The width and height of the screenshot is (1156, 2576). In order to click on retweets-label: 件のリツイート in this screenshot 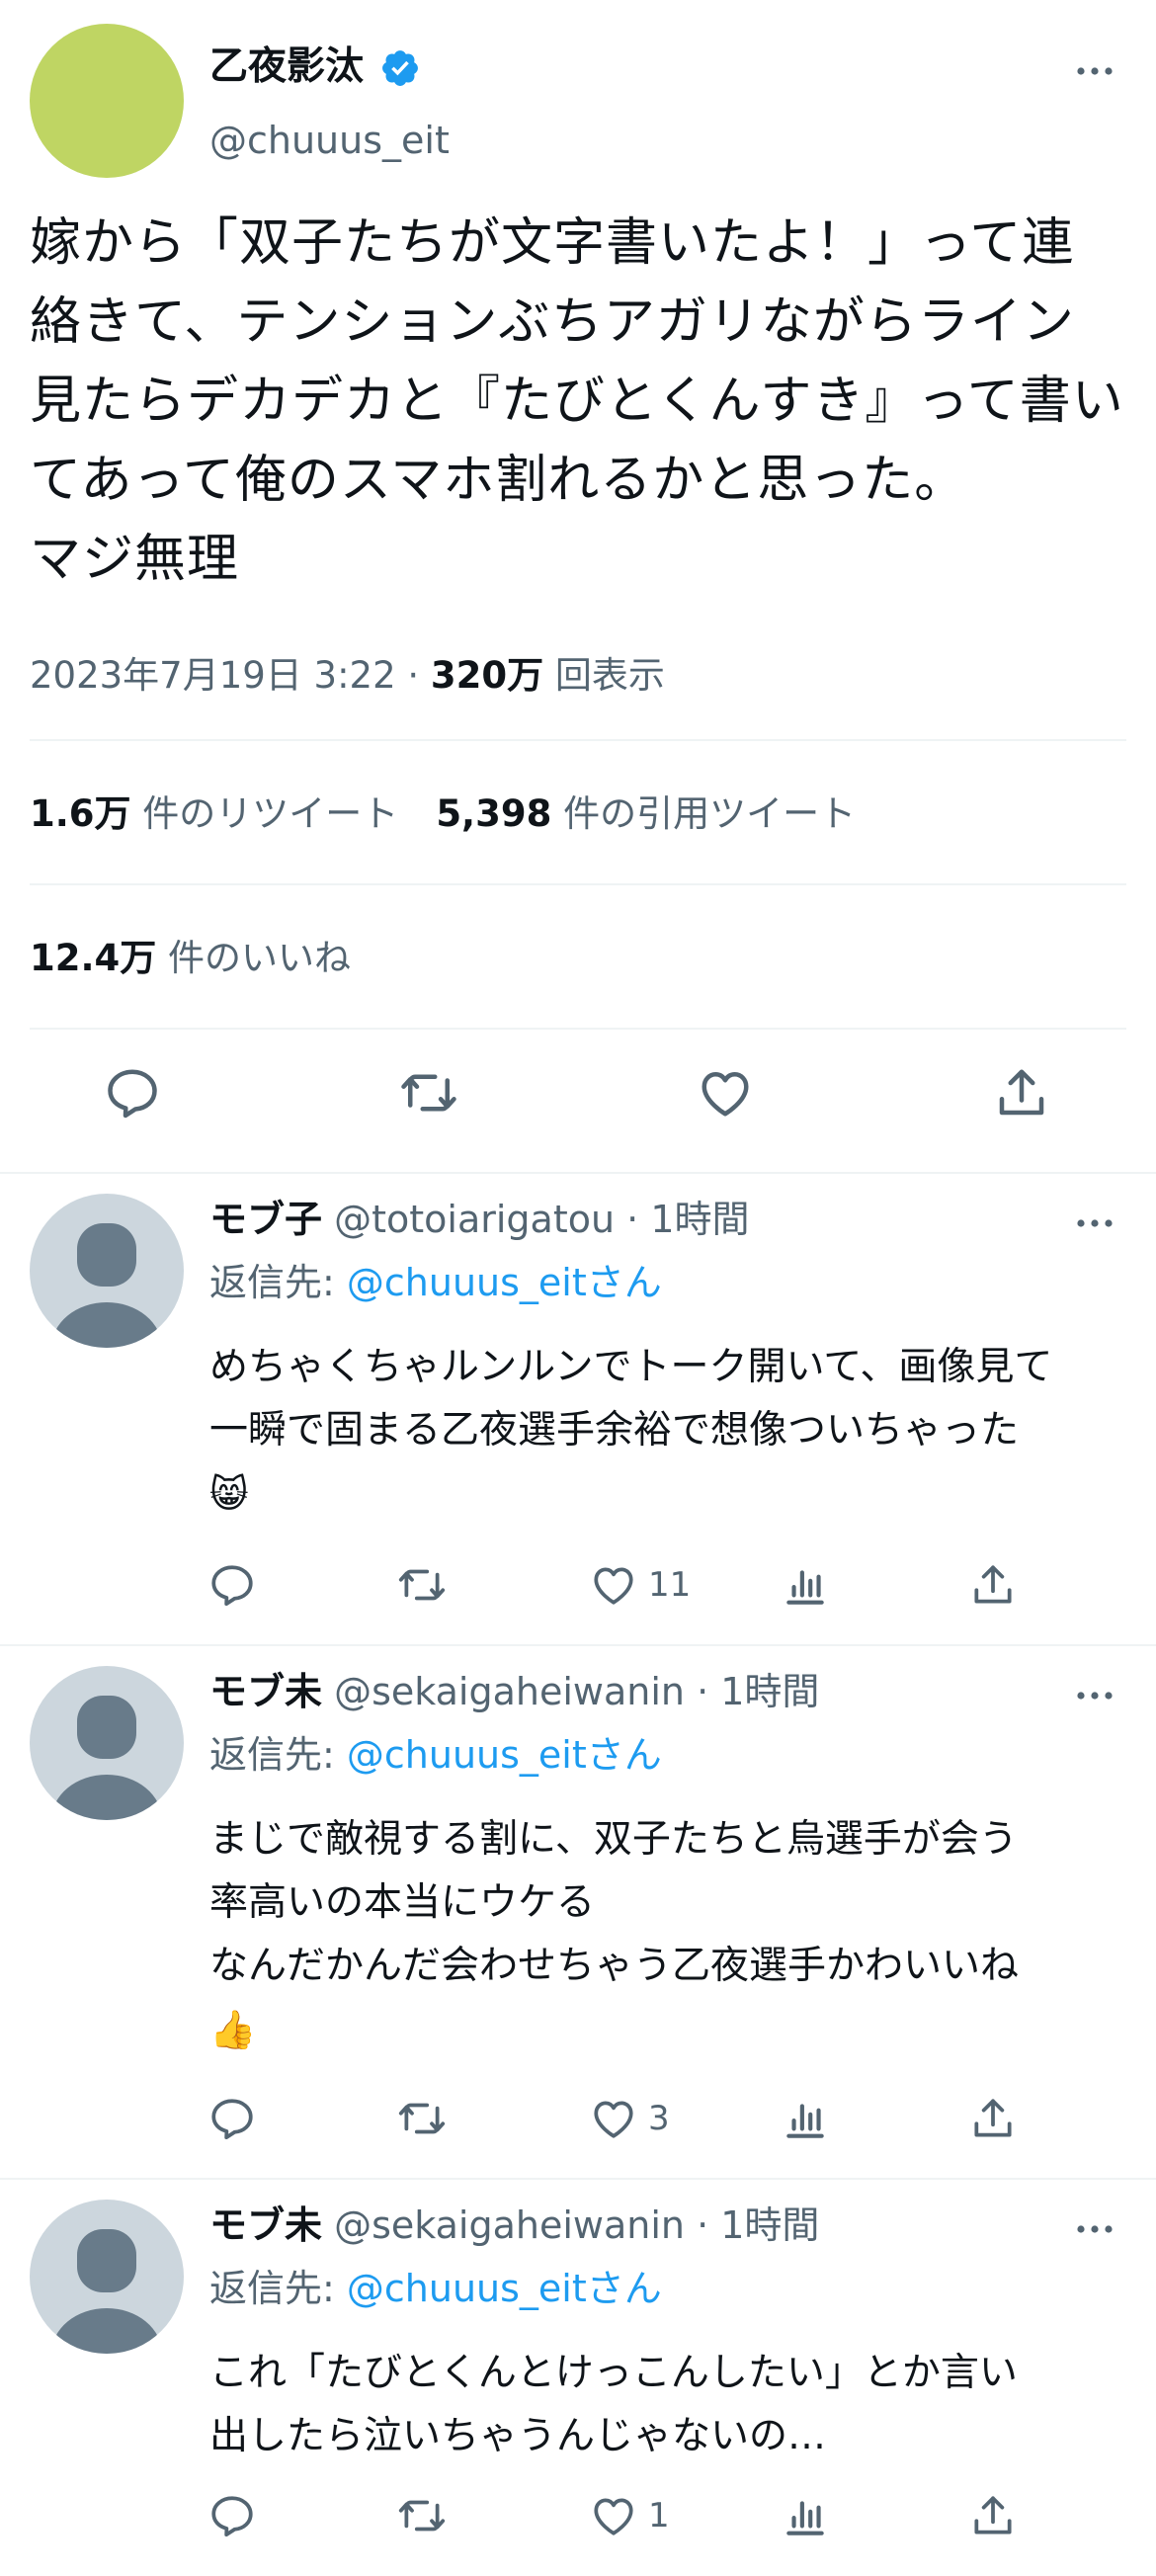, I will do `click(265, 813)`.